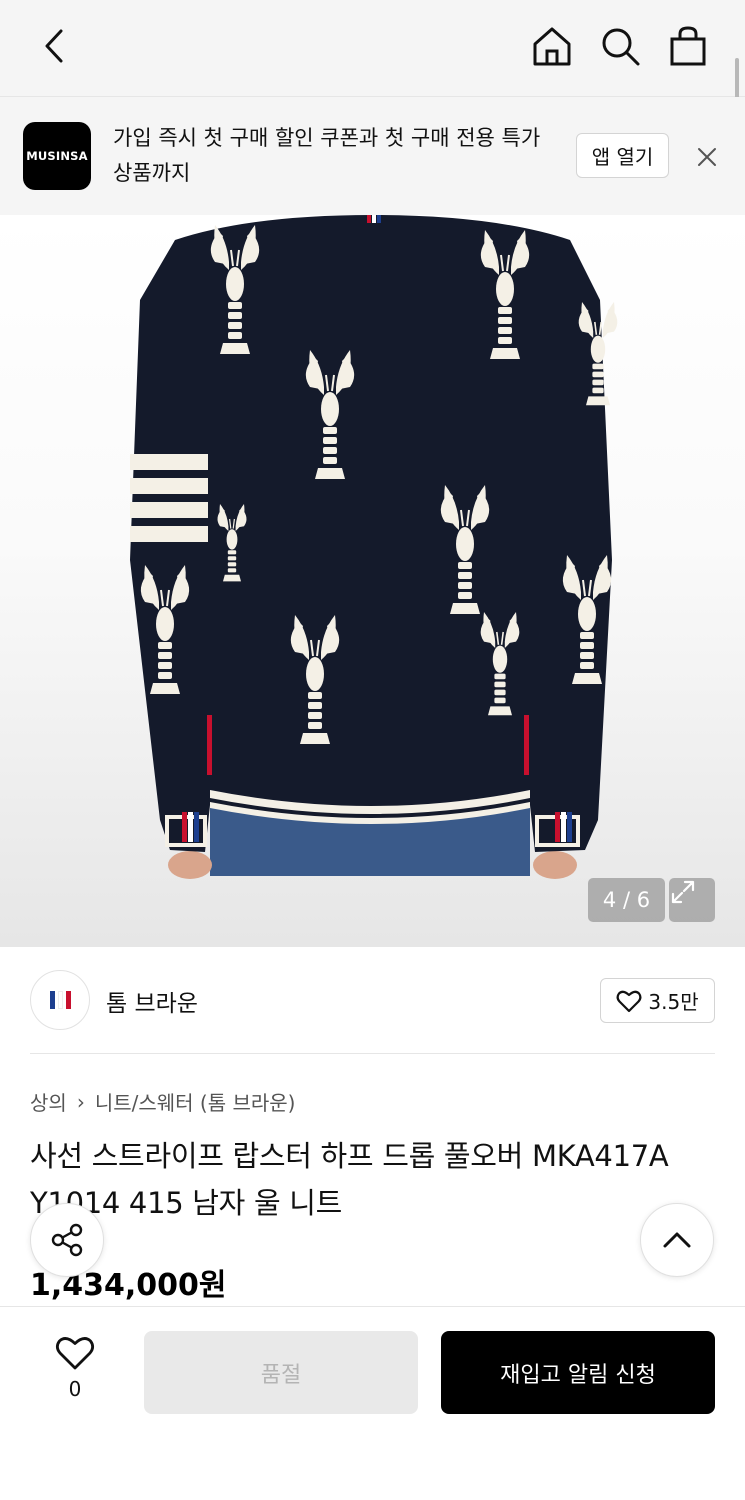  I want to click on musinsa-logo: MUSINSA, so click(57, 156).